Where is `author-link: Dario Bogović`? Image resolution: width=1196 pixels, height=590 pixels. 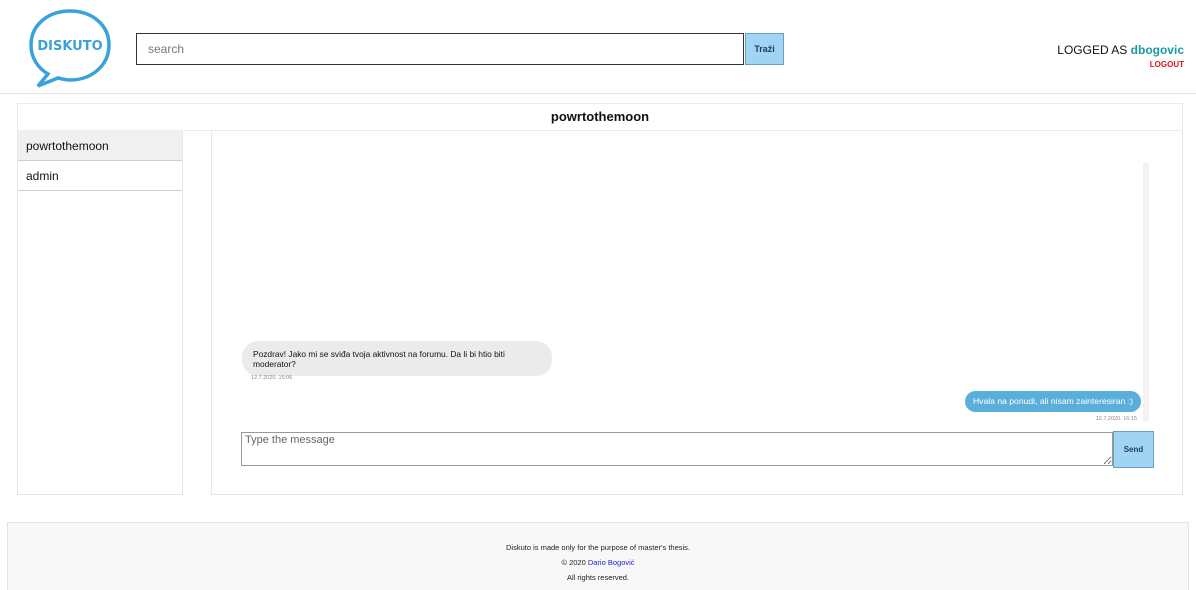
author-link: Dario Bogović is located at coordinates (611, 562).